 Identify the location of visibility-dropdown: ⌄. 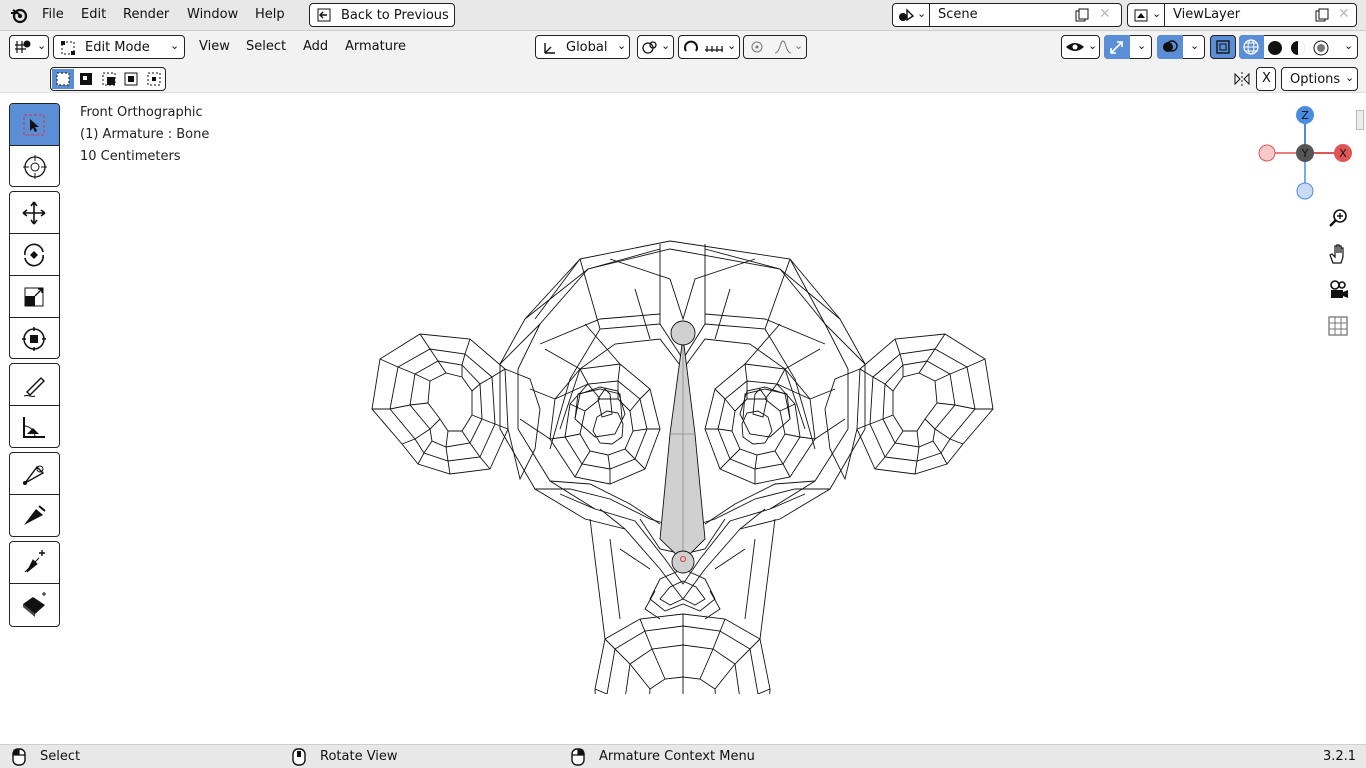
(1080, 47).